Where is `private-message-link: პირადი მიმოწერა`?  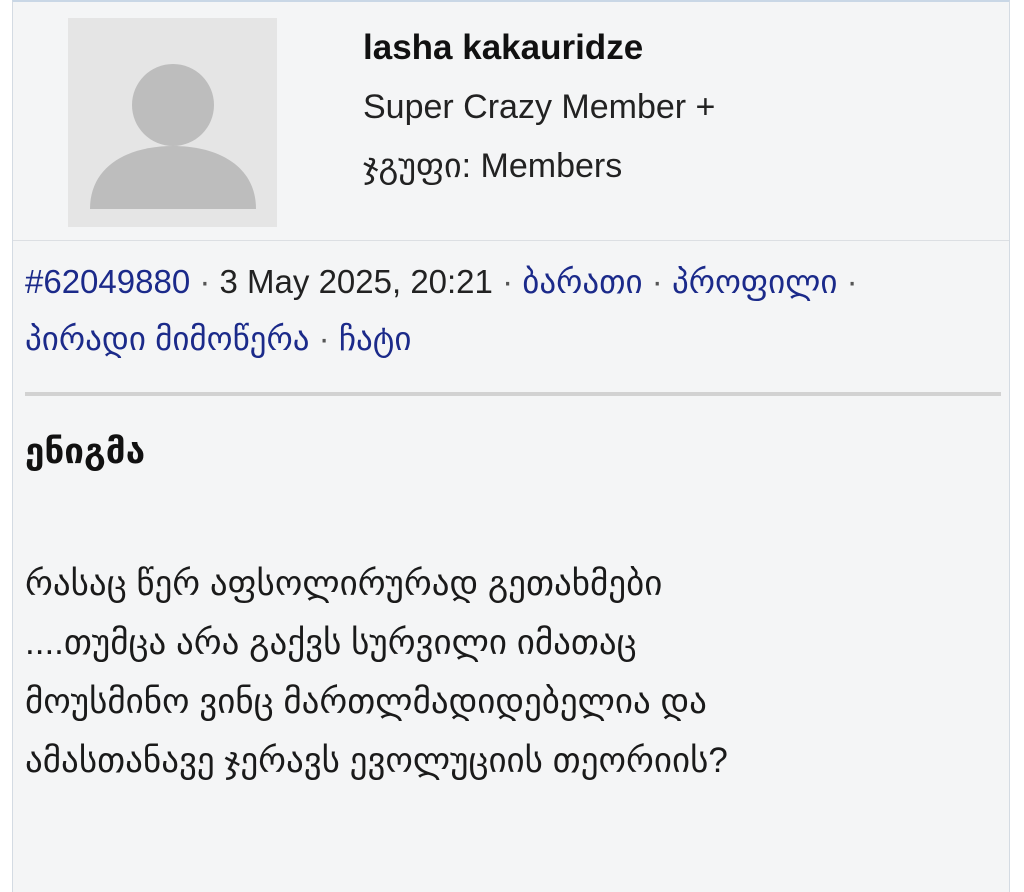
private-message-link: პირადი მიმოწერა is located at coordinates (167, 338).